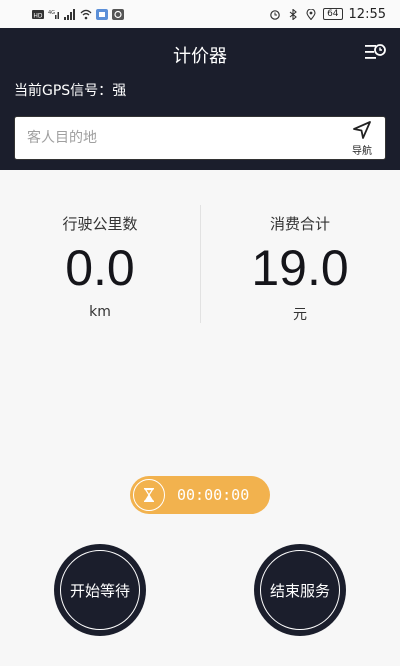 Image resolution: width=400 pixels, height=666 pixels. I want to click on status-icons-right: 64 12:55, so click(327, 14).